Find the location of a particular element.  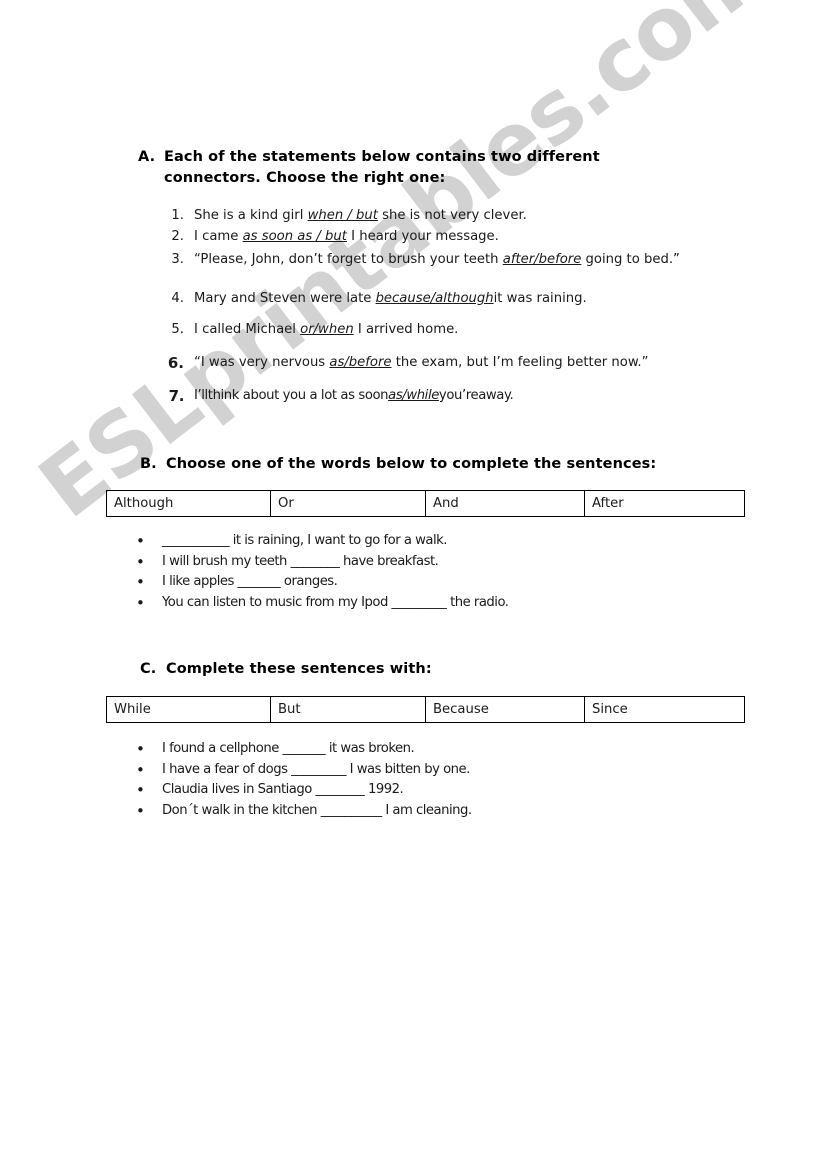

connector-choice: after/before is located at coordinates (542, 259).